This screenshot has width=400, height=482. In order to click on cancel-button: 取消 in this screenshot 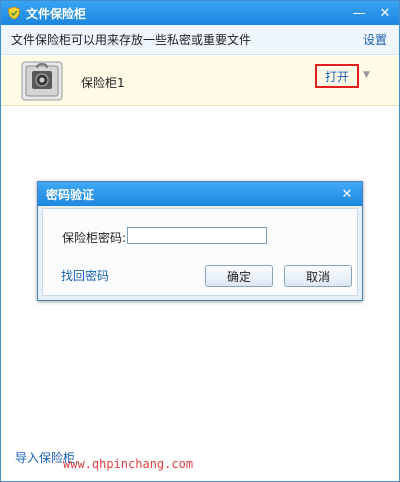, I will do `click(318, 276)`.